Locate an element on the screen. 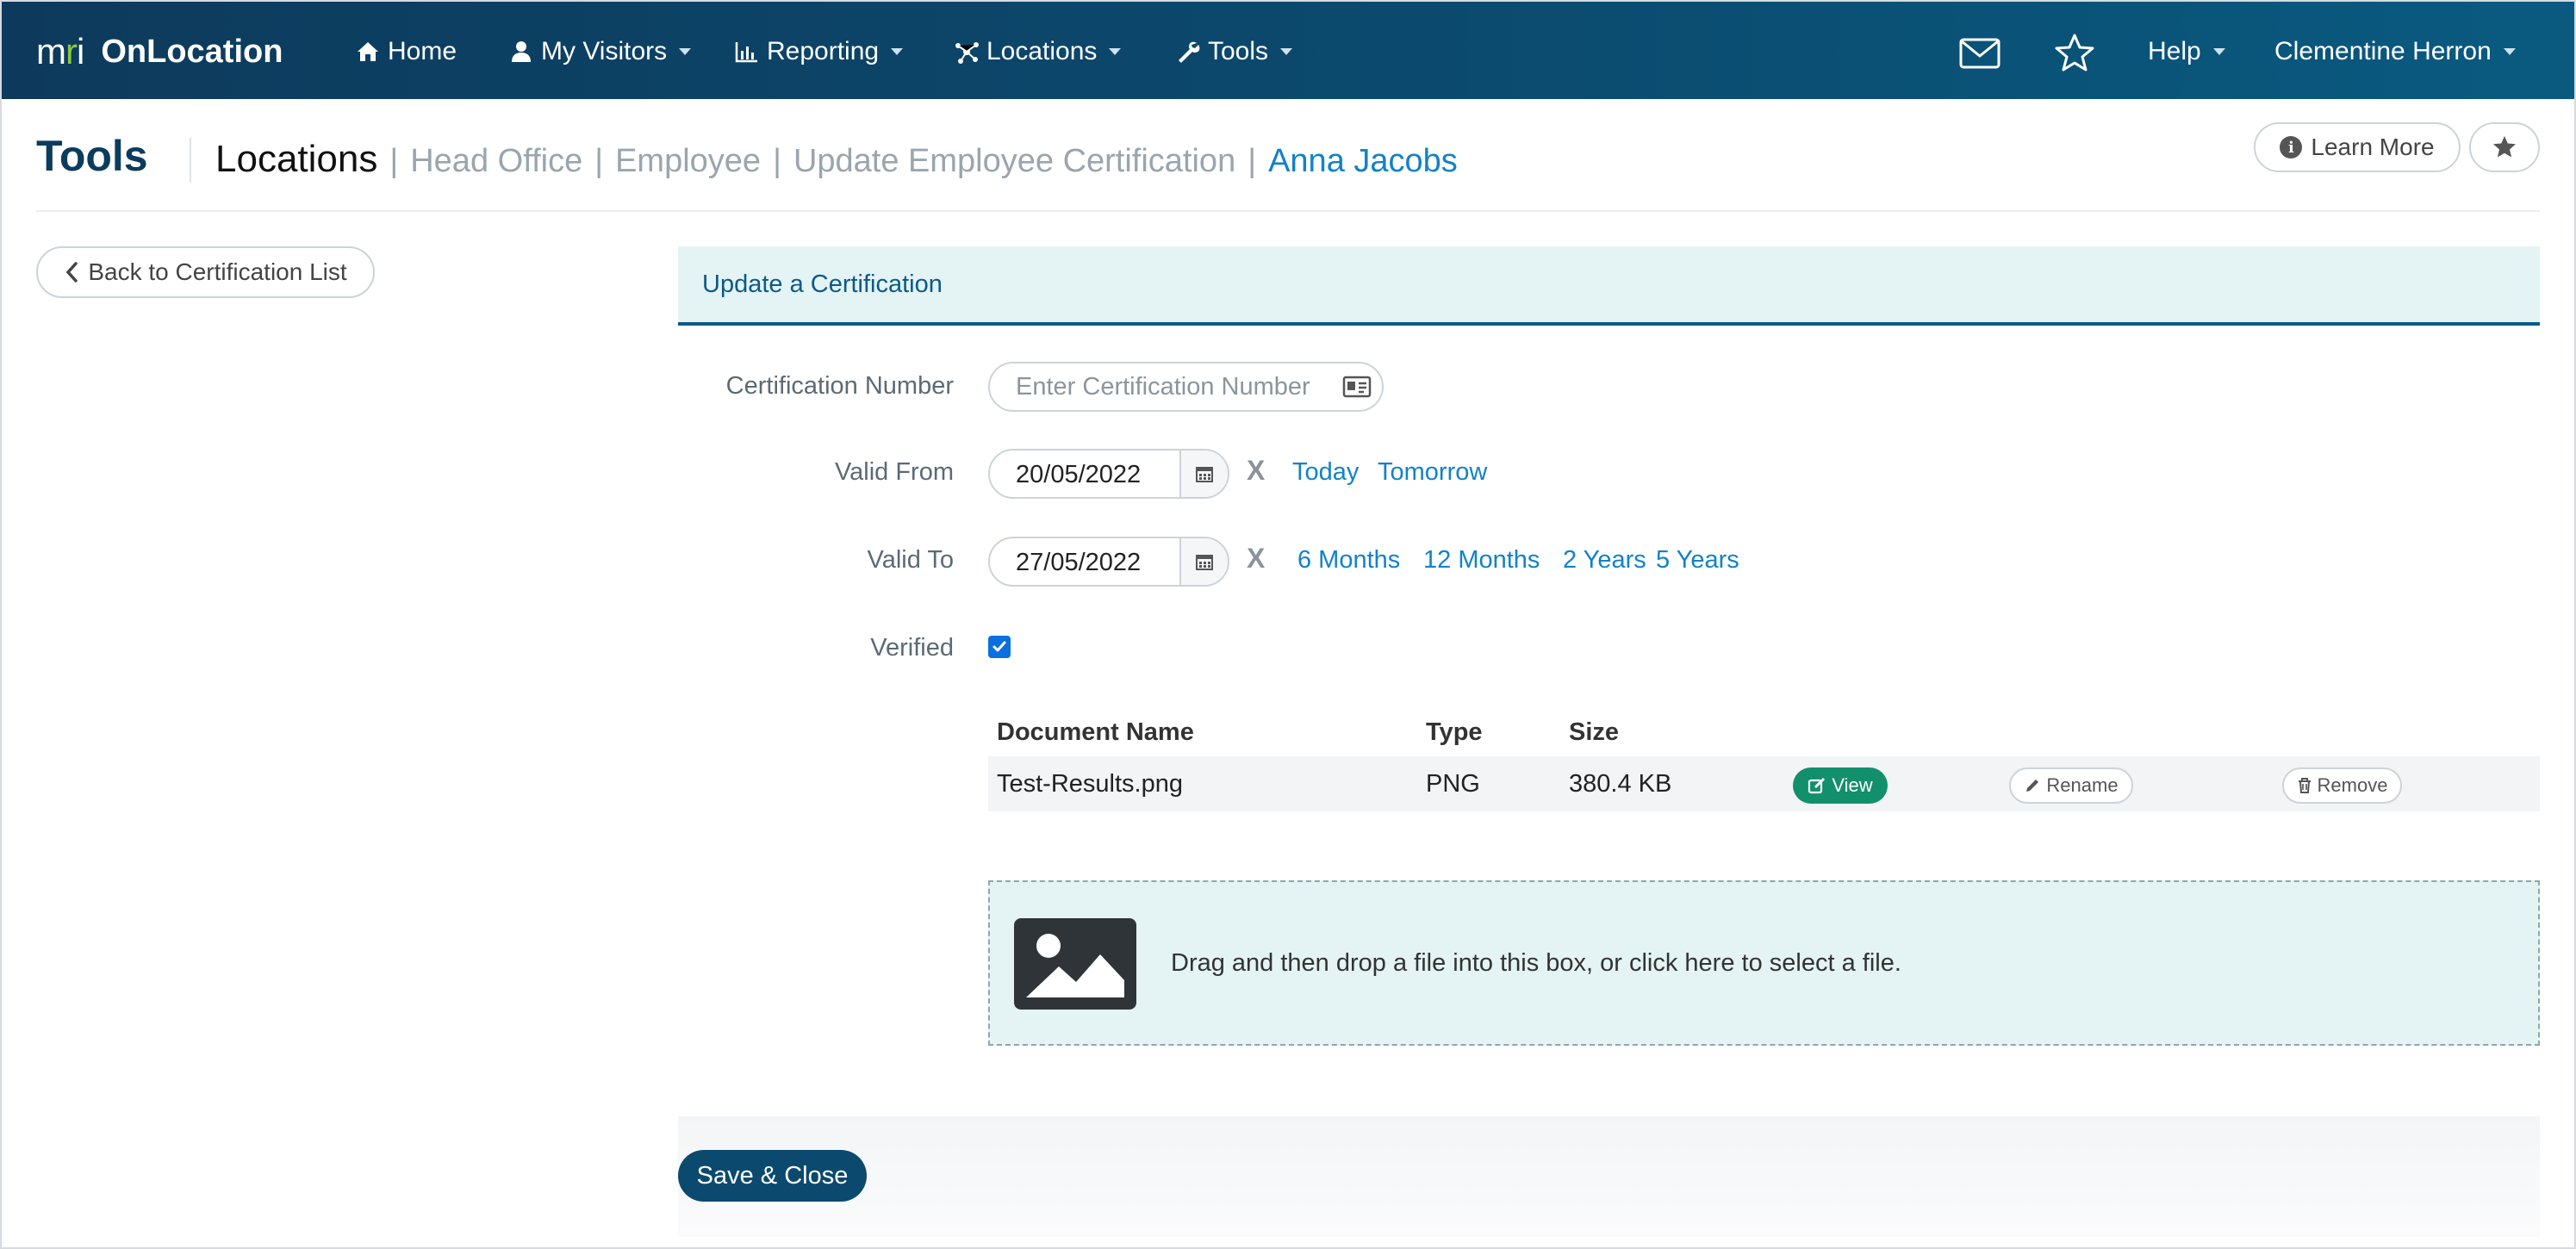 The height and width of the screenshot is (1249, 2576). valid-from-label: Valid From is located at coordinates (894, 472).